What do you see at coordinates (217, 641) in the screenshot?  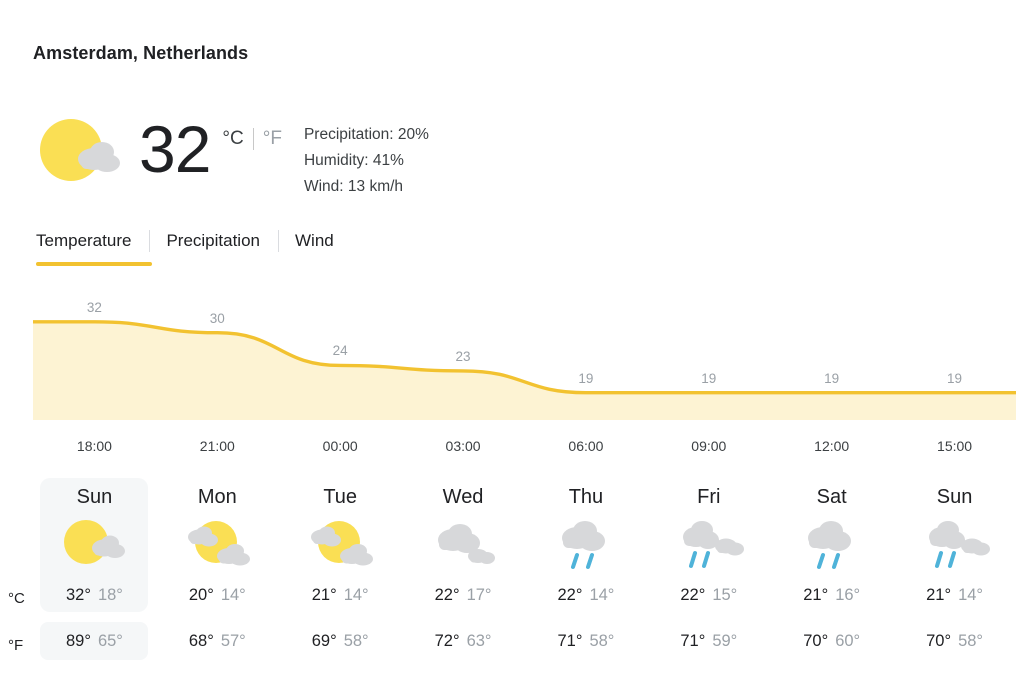 I see `day-temps-fahrenheit: 68° 57°` at bounding box center [217, 641].